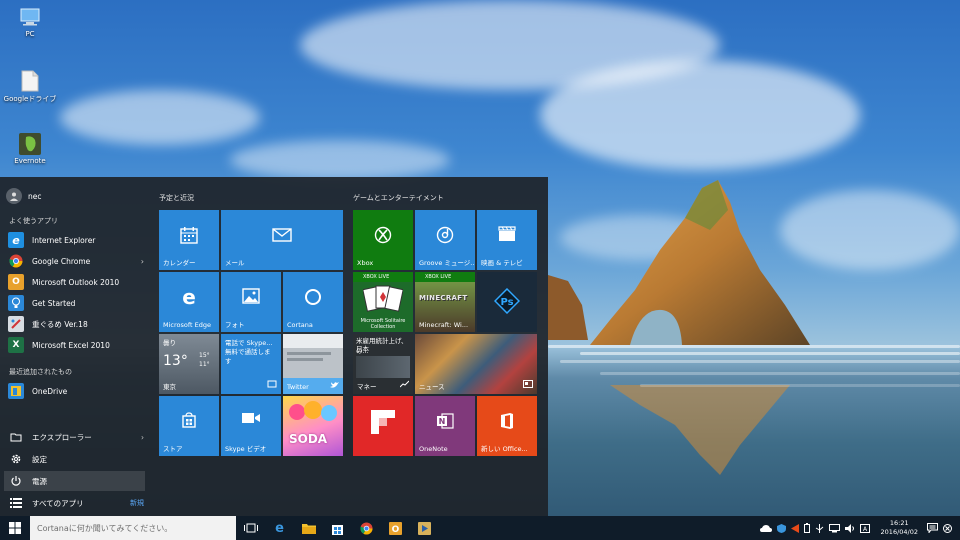 The image size is (960, 540). I want to click on app-onedrive: OneDrive, so click(76, 391).